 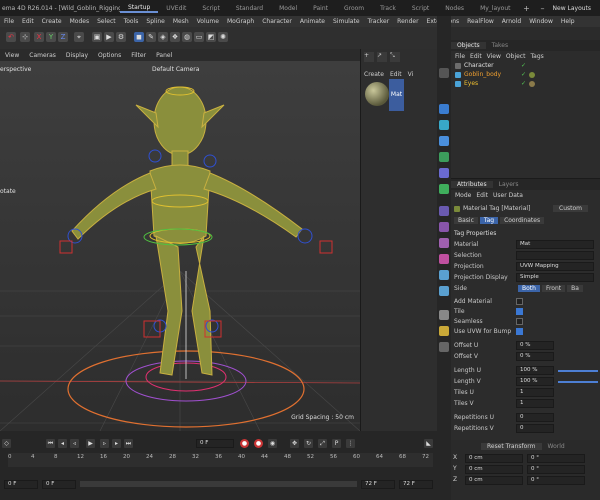 What do you see at coordinates (50, 443) in the screenshot?
I see `goto-start-icon: ⏮` at bounding box center [50, 443].